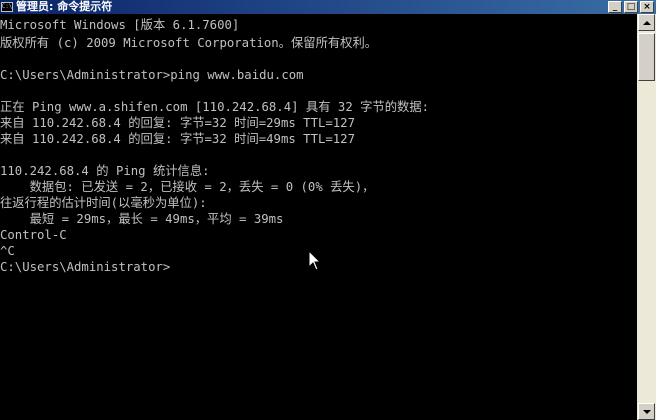 This screenshot has width=656, height=420. I want to click on console-prompt: C:\Users\Administrator>, so click(85, 267).